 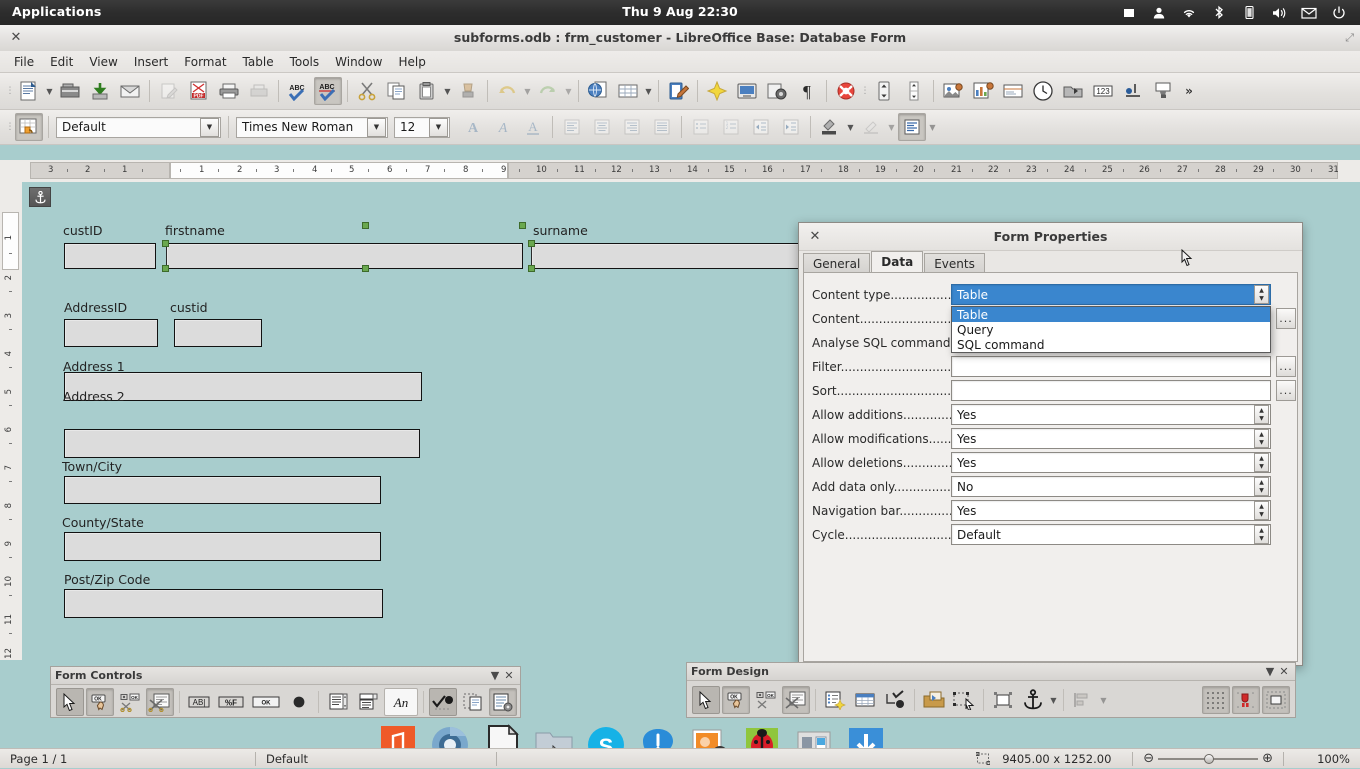 What do you see at coordinates (602, 127) in the screenshot?
I see `align-center-icon` at bounding box center [602, 127].